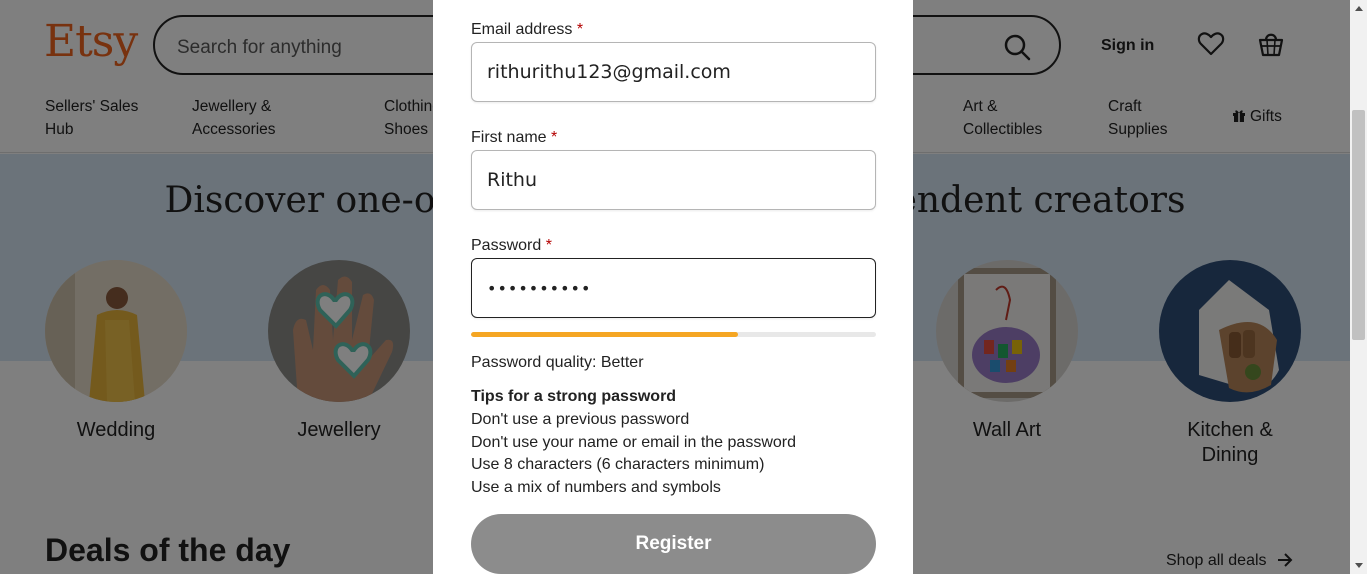  I want to click on password-value: ••••••••••, so click(539, 288).